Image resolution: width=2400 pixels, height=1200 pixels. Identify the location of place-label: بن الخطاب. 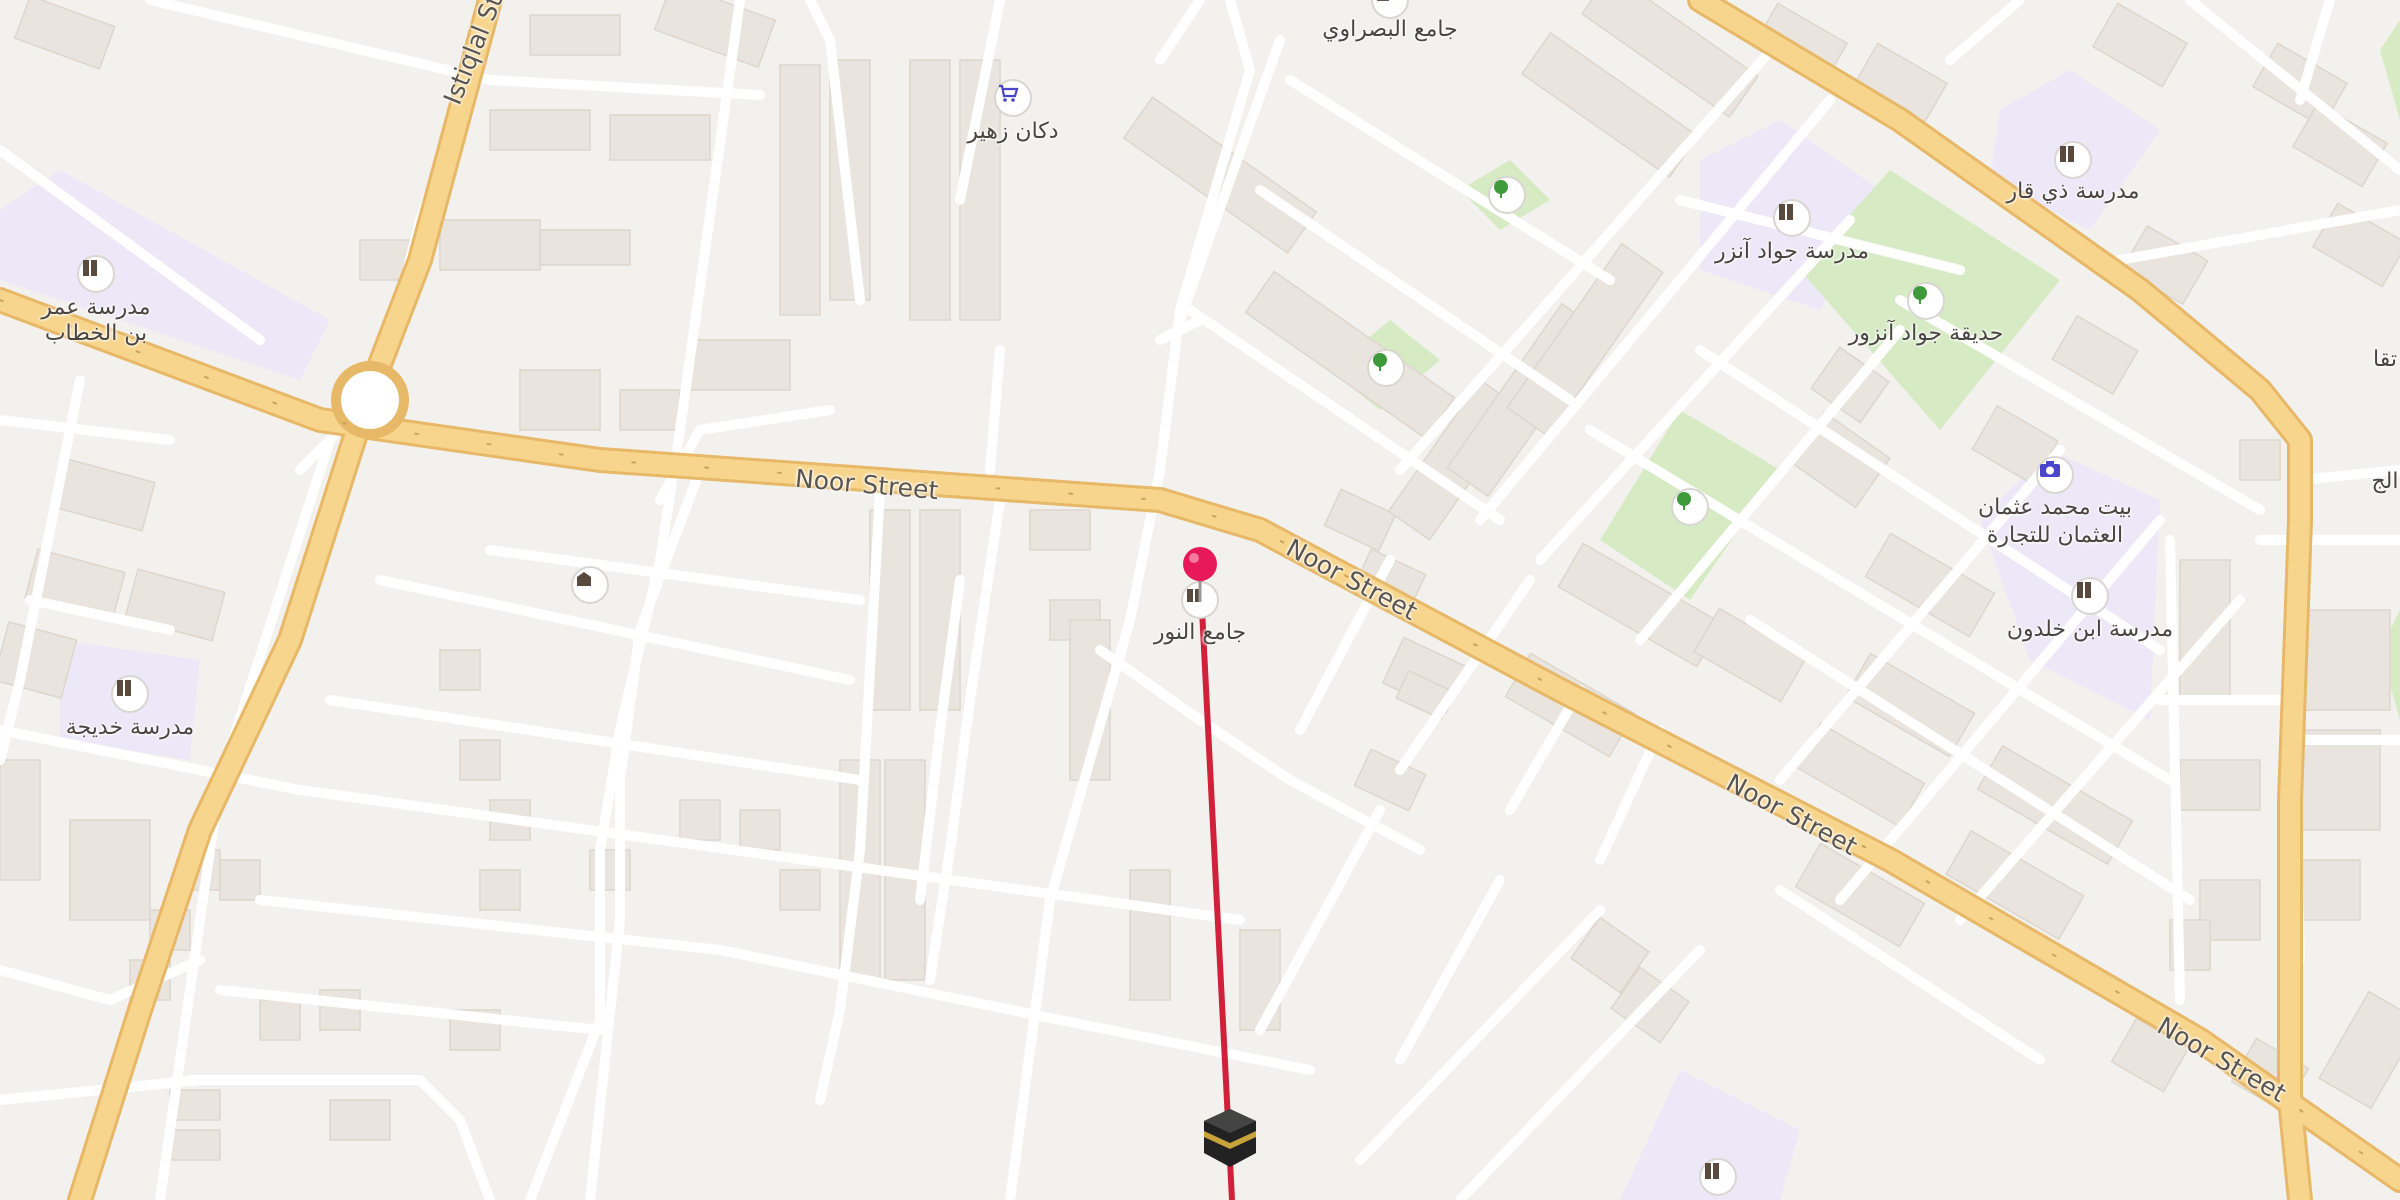
(96, 333).